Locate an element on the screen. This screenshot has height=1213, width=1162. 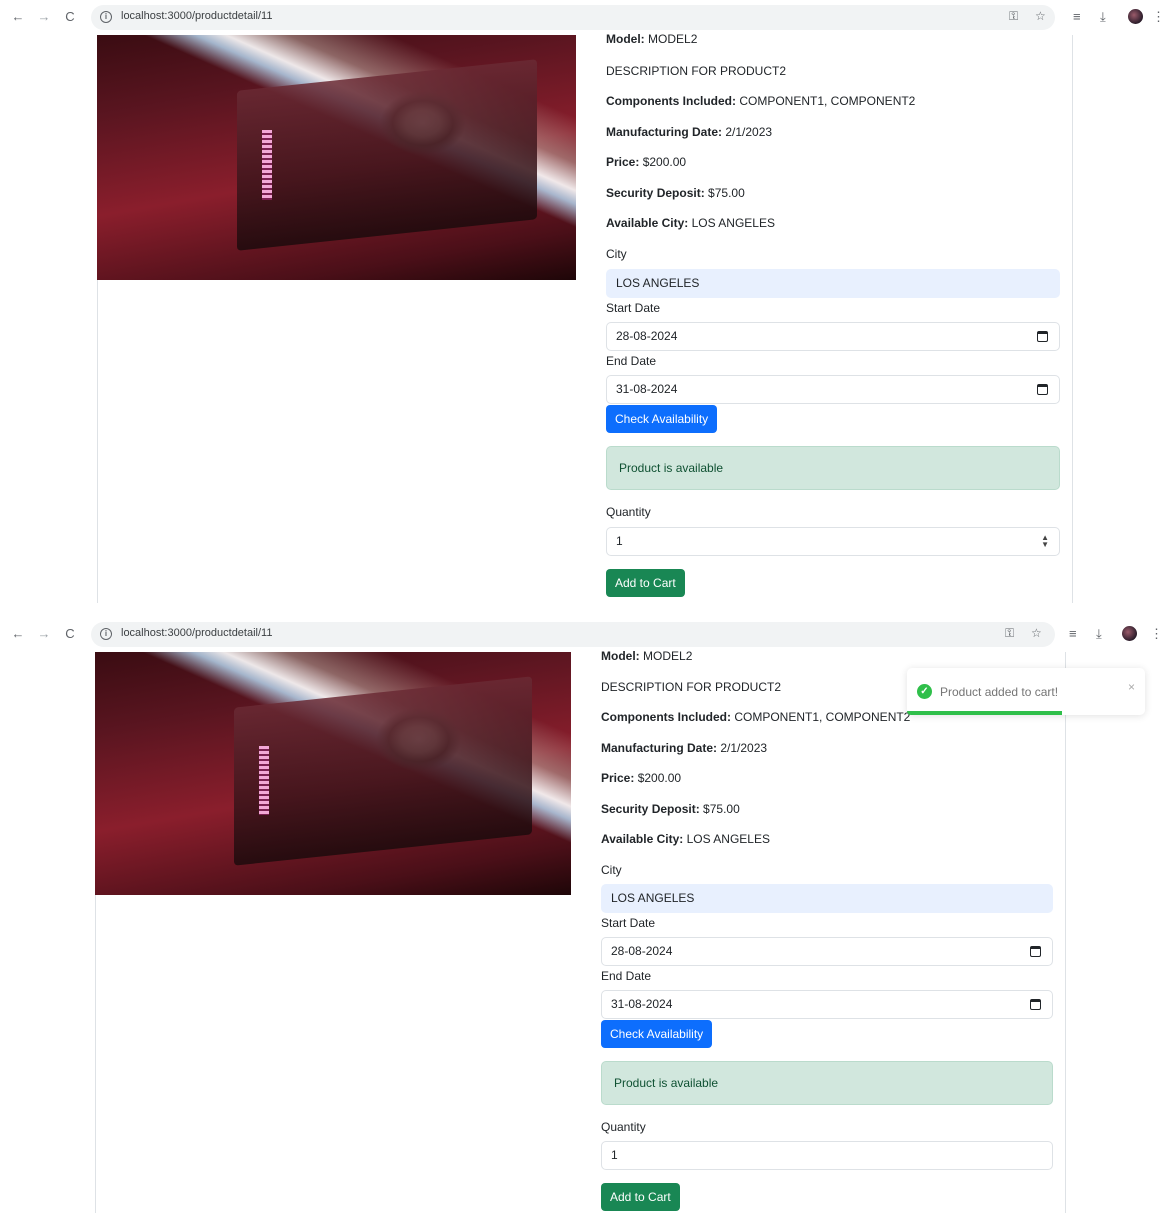
quantity-input: 1 is located at coordinates (827, 1155).